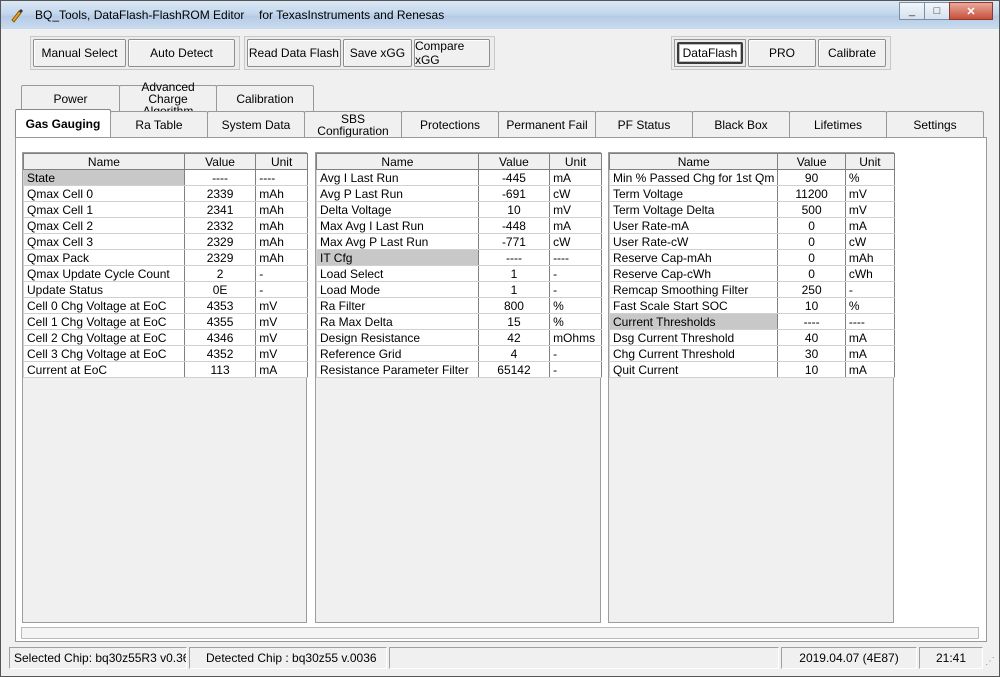  What do you see at coordinates (811, 177) in the screenshot?
I see `cell-value: 90` at bounding box center [811, 177].